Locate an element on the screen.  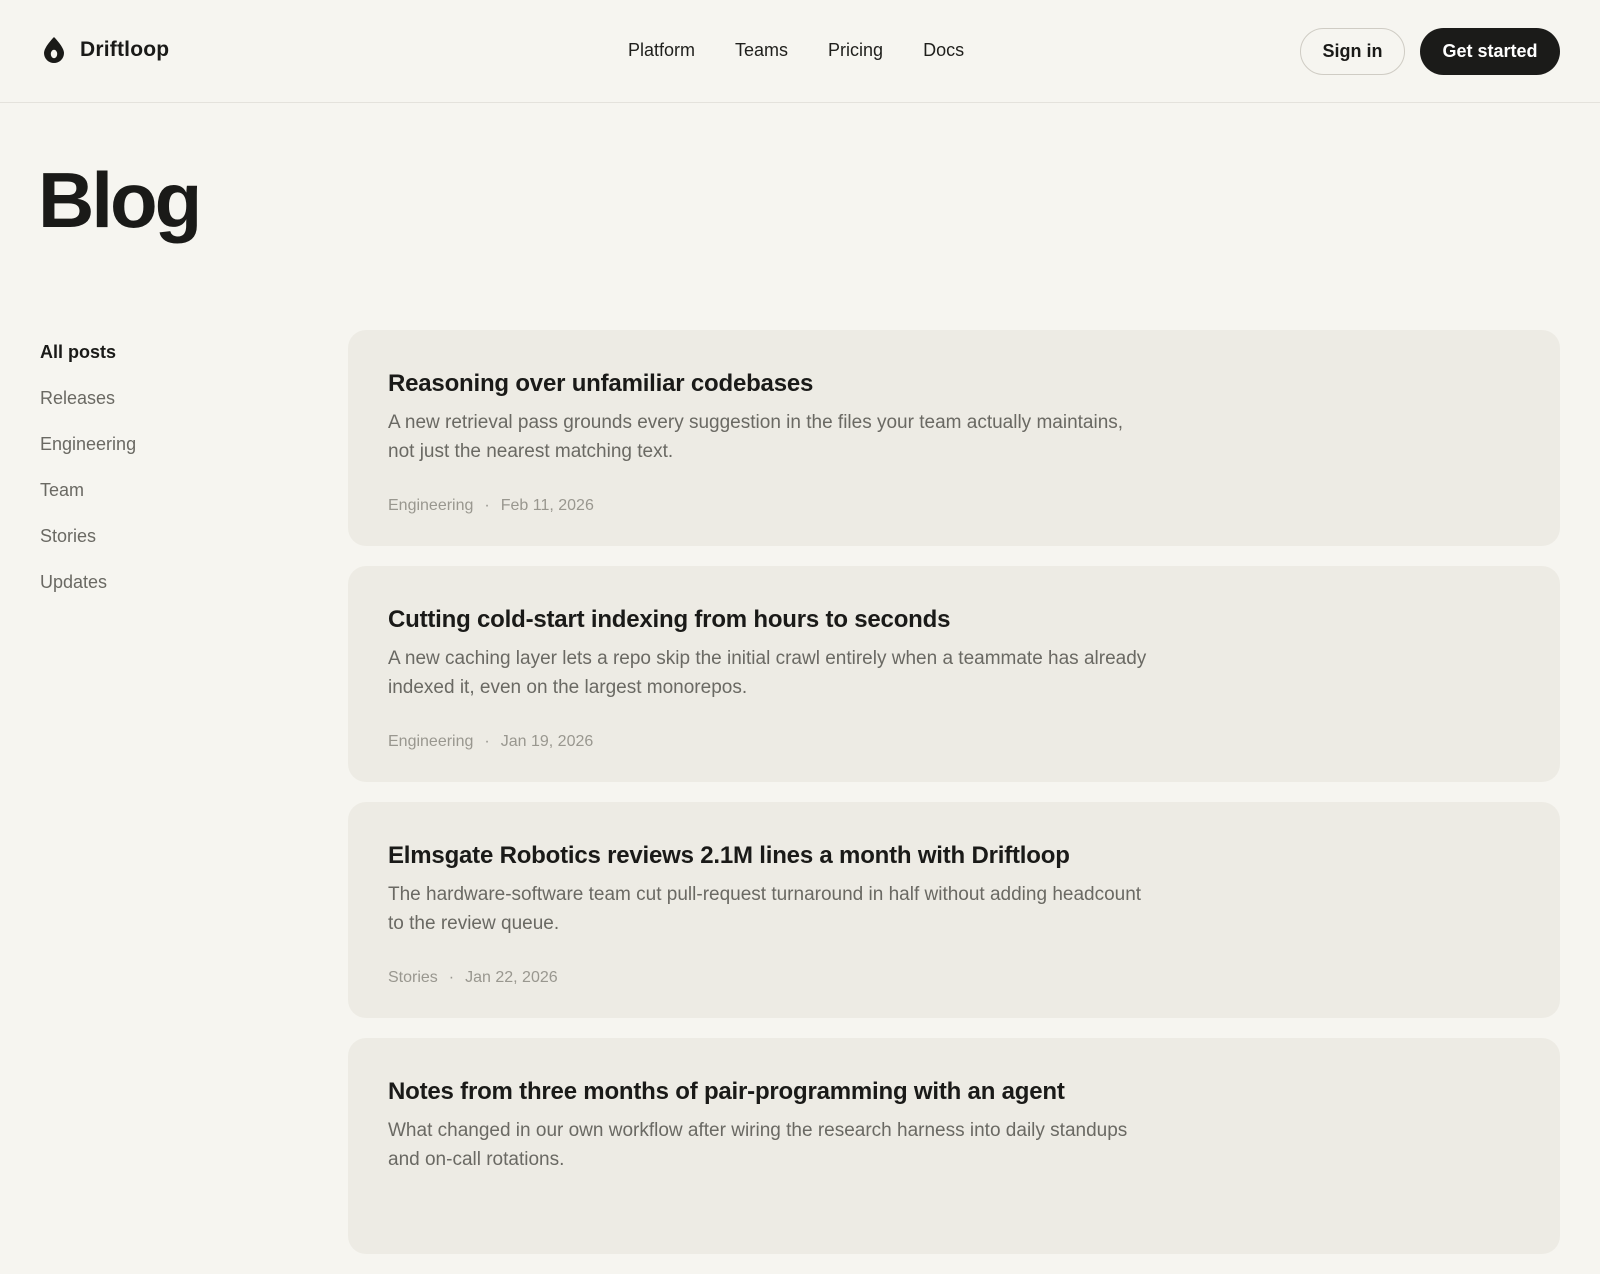
post-meta: Engineering · Feb 11, 2026 is located at coordinates (491, 506).